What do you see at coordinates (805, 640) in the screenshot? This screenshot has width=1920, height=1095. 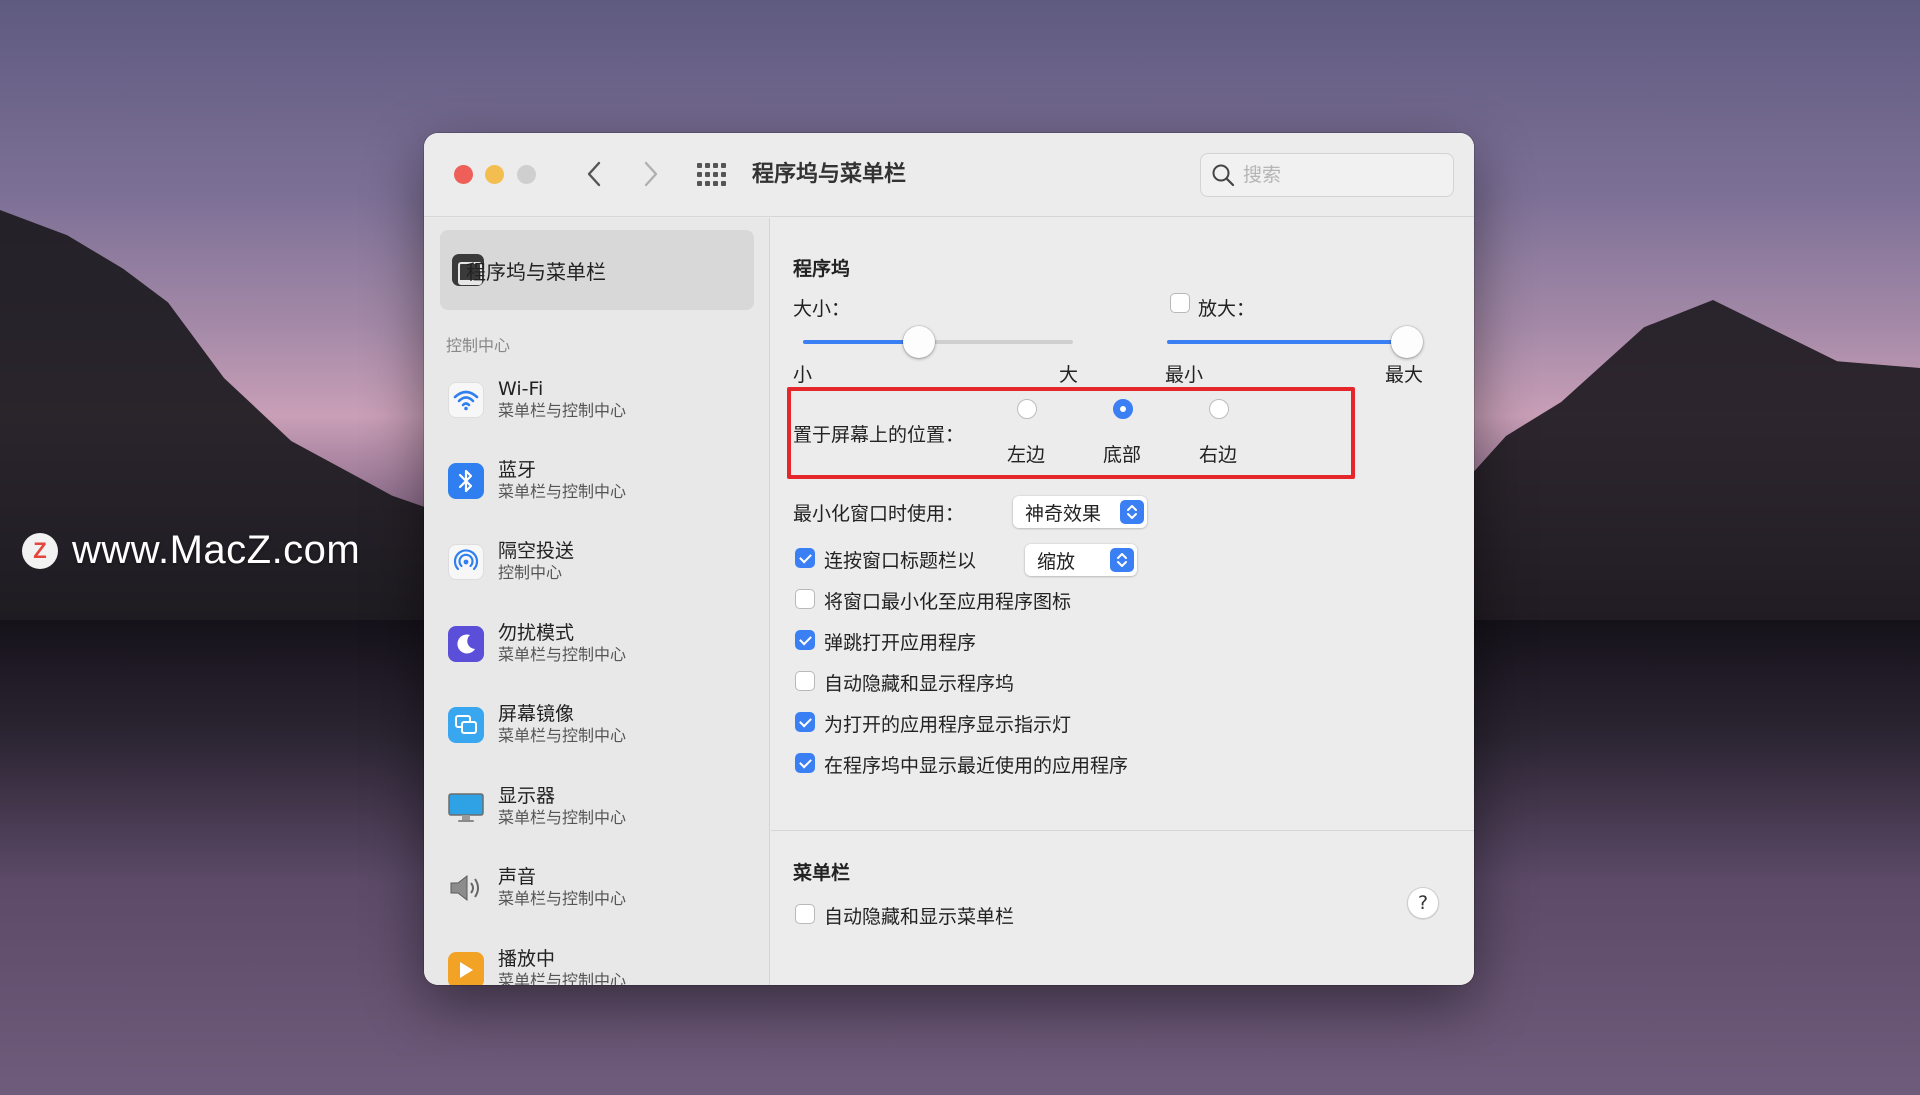 I see `animate-opening-checkbox` at bounding box center [805, 640].